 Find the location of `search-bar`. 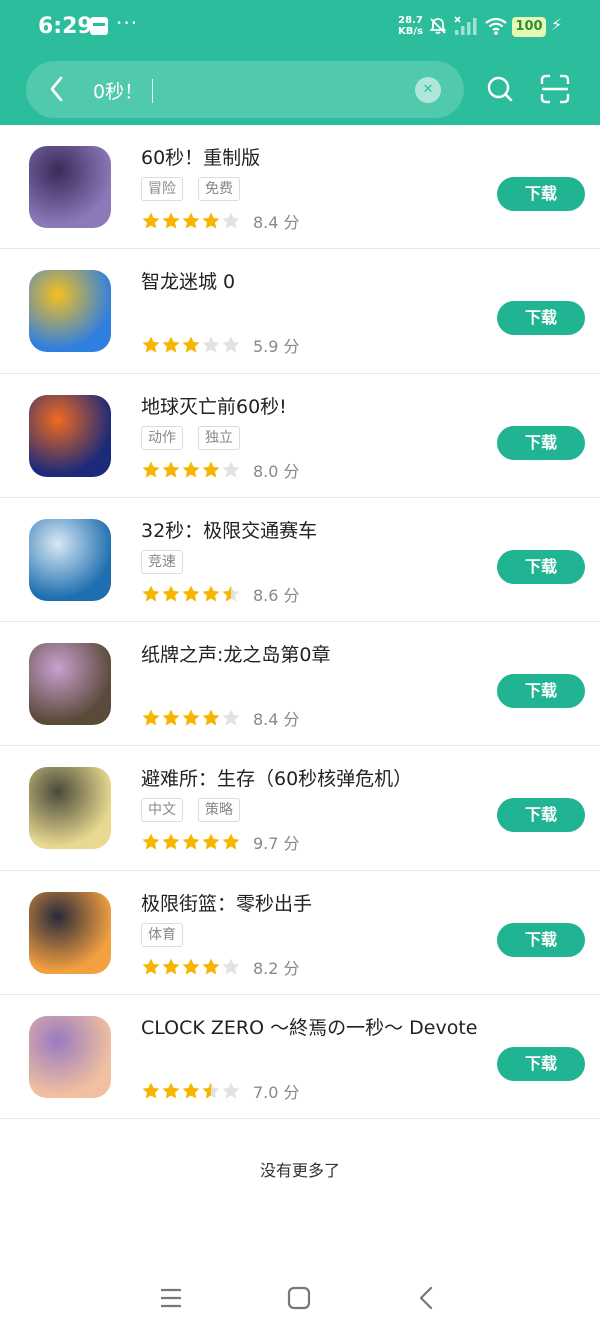

search-bar is located at coordinates (245, 89).